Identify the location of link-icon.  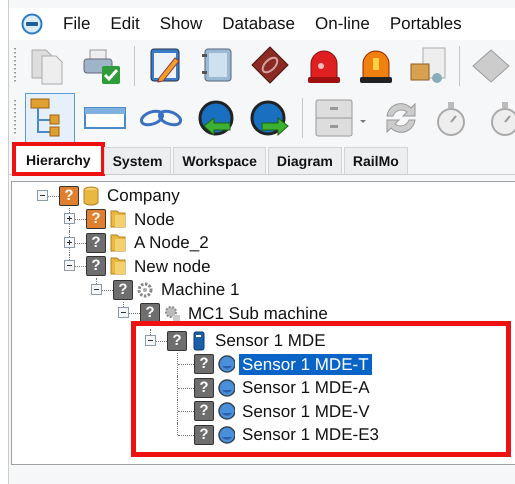
(161, 118).